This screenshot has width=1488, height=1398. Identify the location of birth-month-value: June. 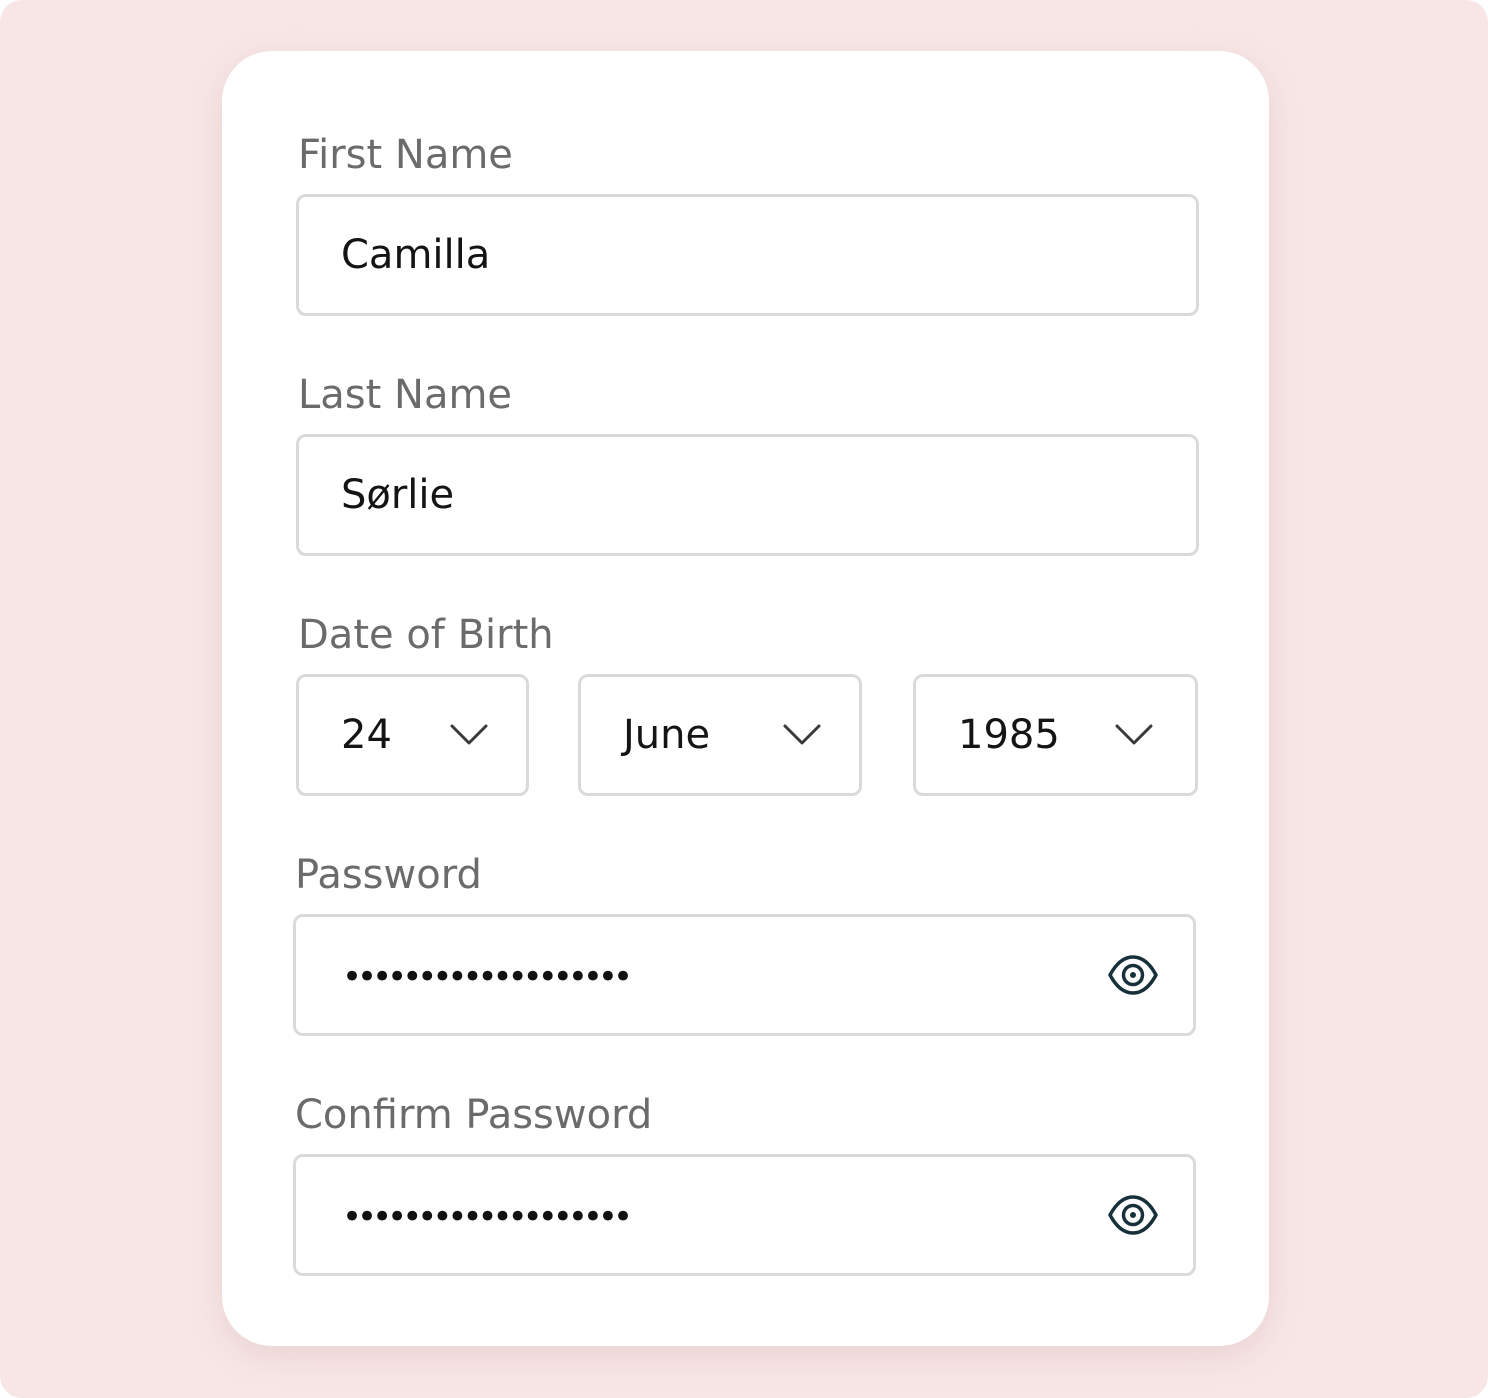
(667, 735).